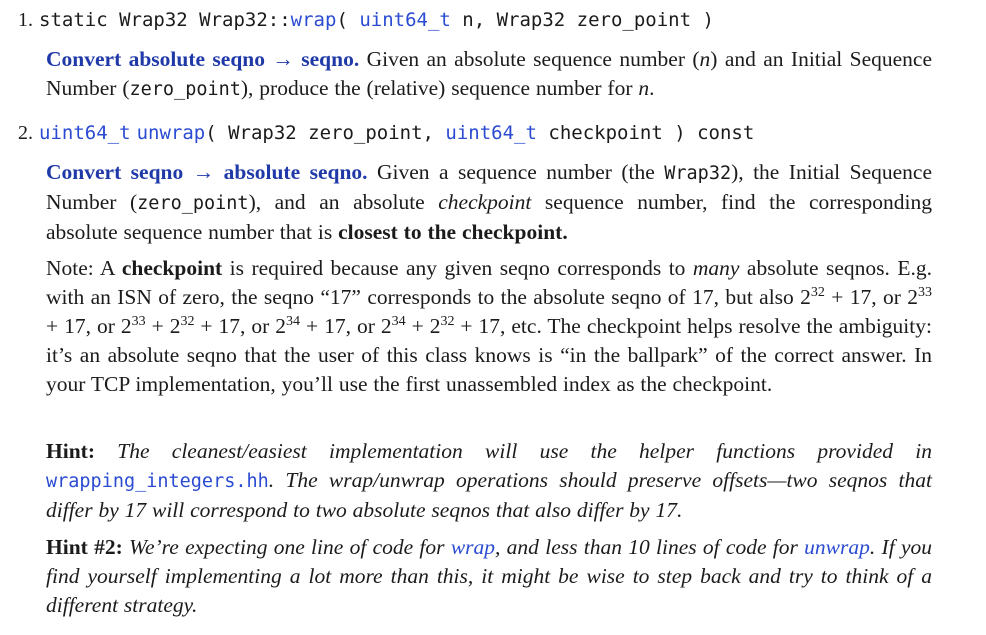 The width and height of the screenshot is (986, 635). I want to click on note-text-d: + 17, or 2, so click(871, 297).